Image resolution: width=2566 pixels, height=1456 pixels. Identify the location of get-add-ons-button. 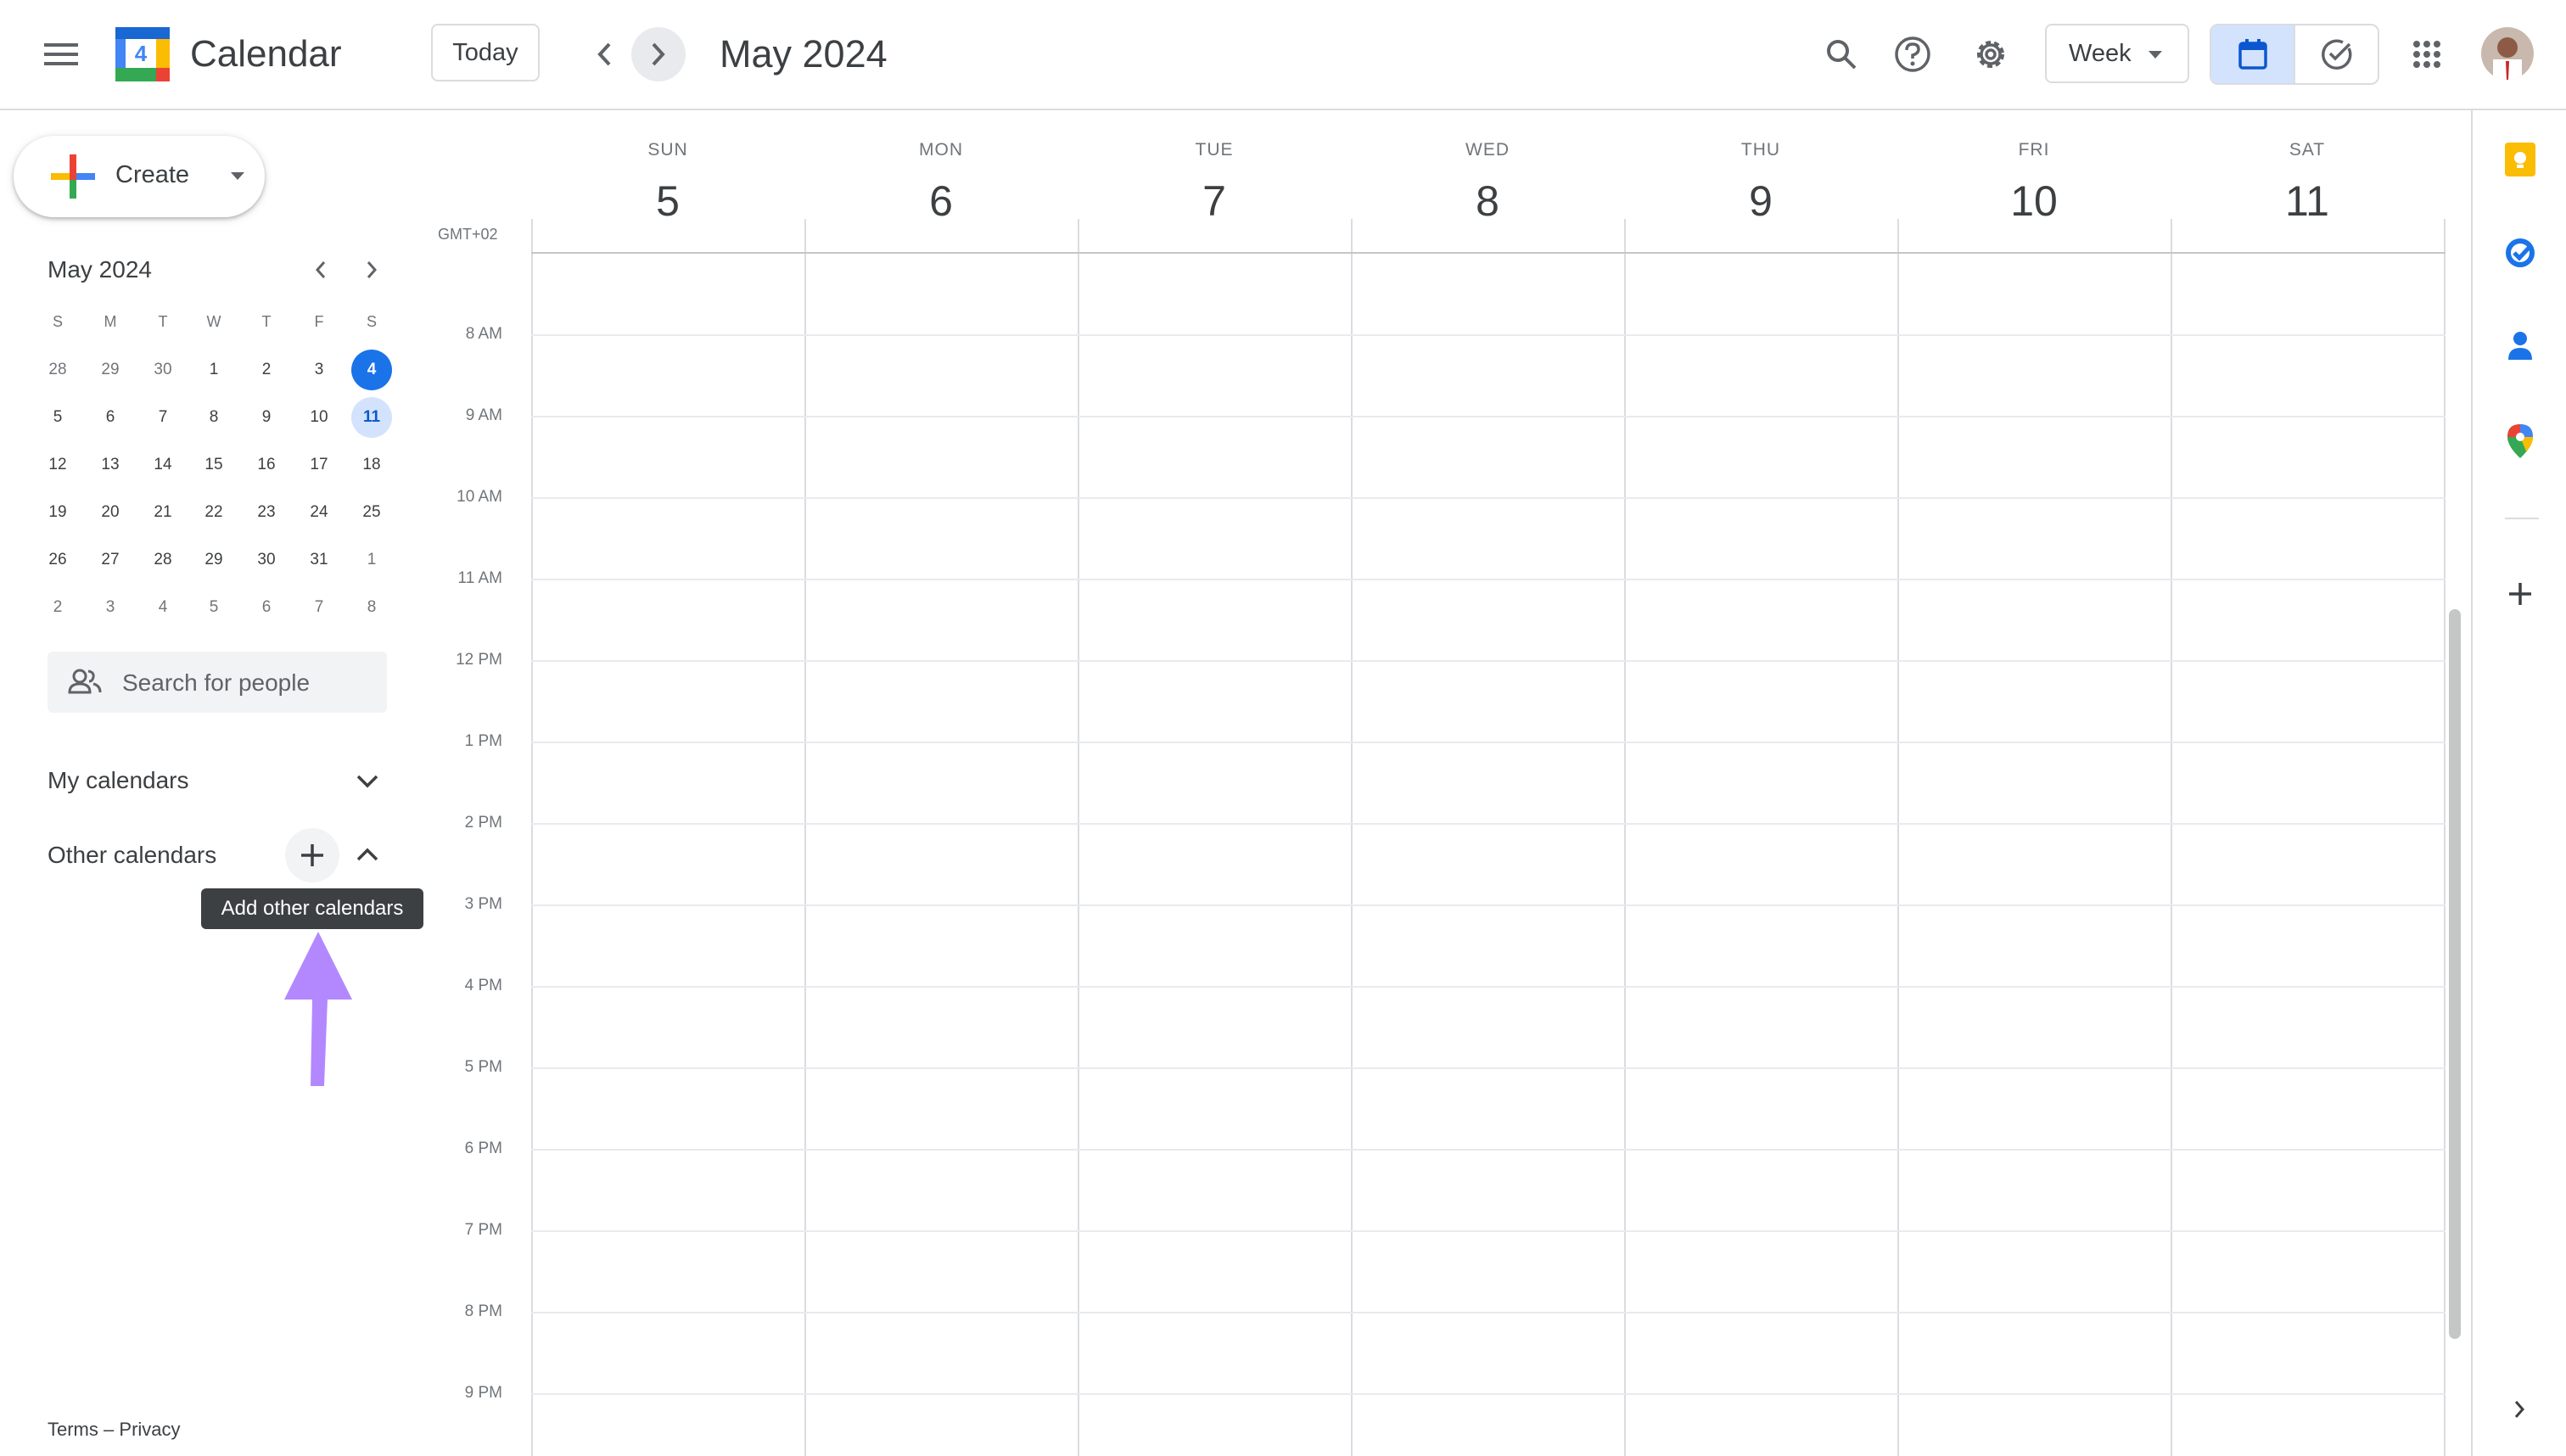
(2520, 593).